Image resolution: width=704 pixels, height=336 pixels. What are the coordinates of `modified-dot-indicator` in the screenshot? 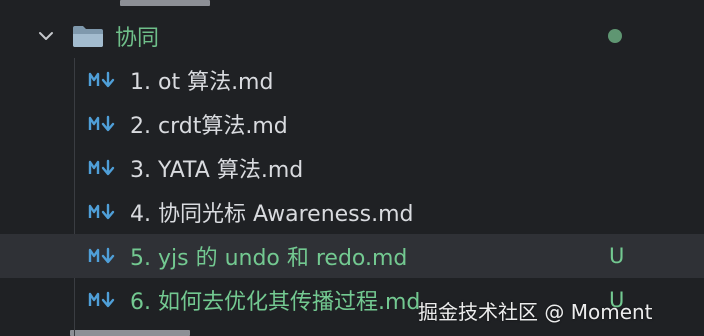 It's located at (615, 36).